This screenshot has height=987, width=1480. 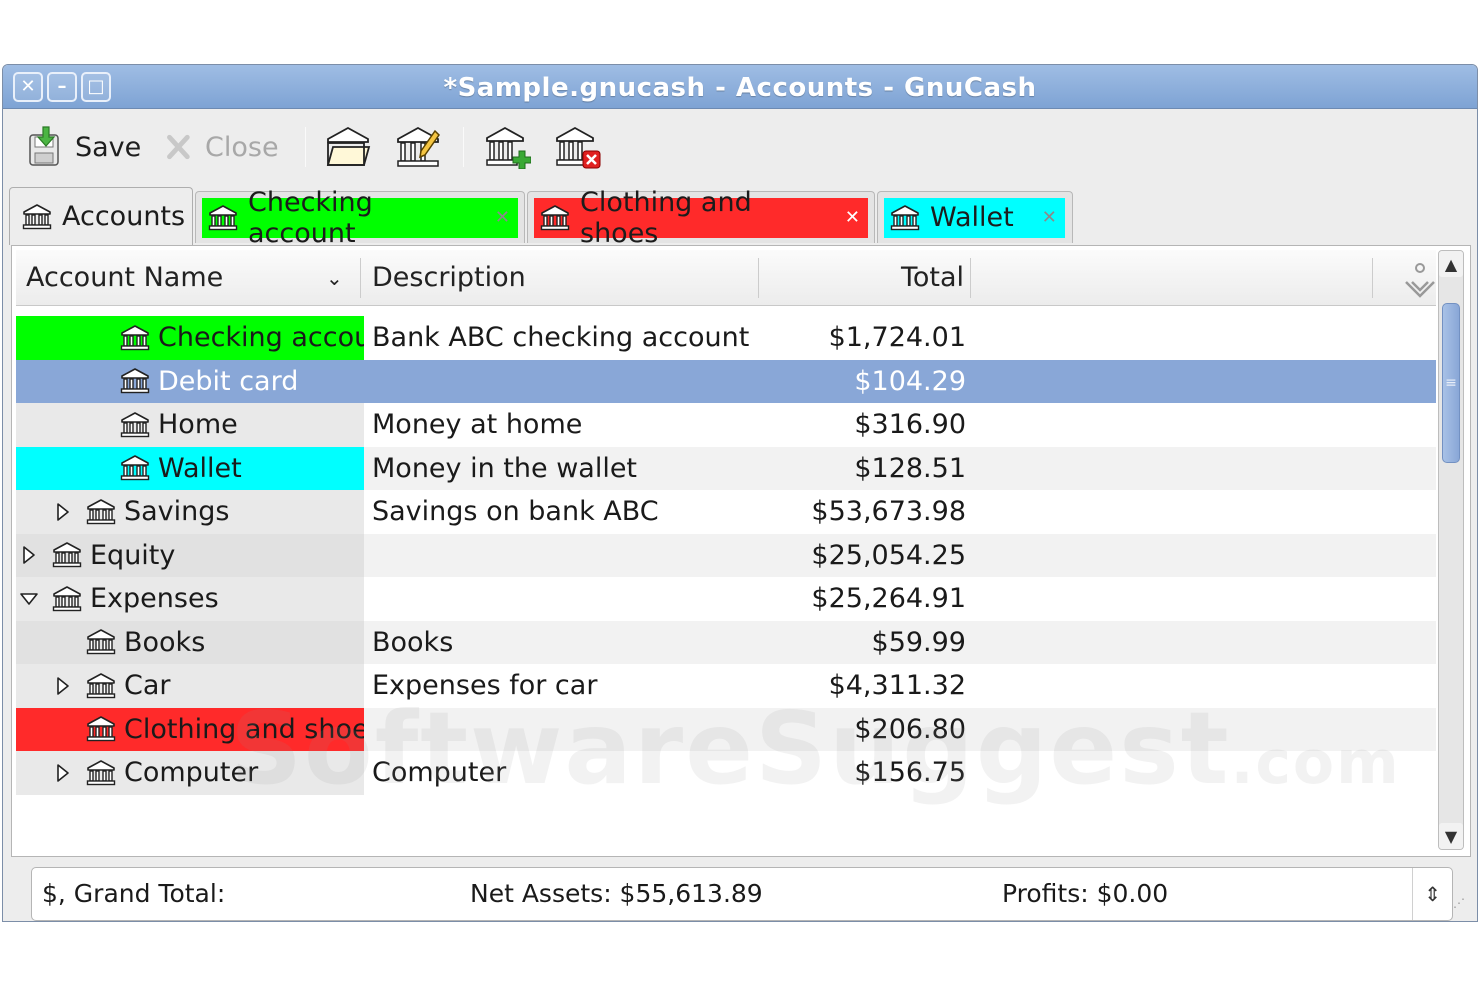 I want to click on close-button: Close, so click(x=221, y=147).